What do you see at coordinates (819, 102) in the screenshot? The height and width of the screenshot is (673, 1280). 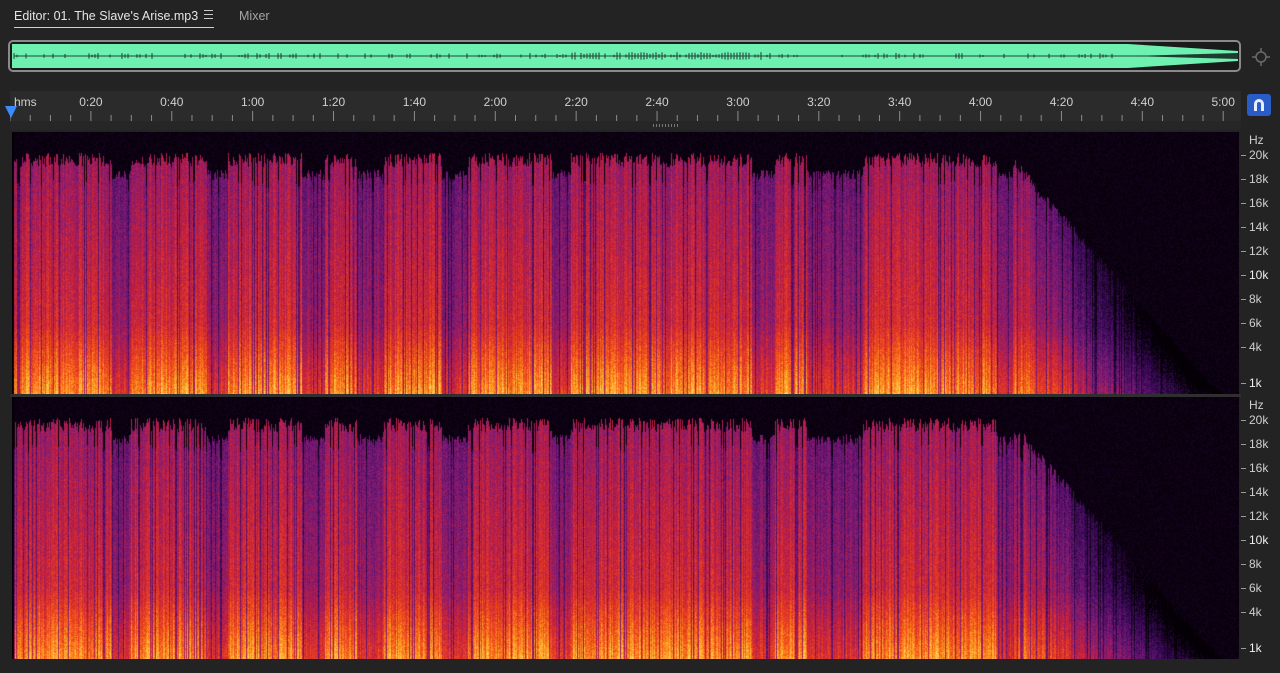 I see `ruler-tick-label: 3:20` at bounding box center [819, 102].